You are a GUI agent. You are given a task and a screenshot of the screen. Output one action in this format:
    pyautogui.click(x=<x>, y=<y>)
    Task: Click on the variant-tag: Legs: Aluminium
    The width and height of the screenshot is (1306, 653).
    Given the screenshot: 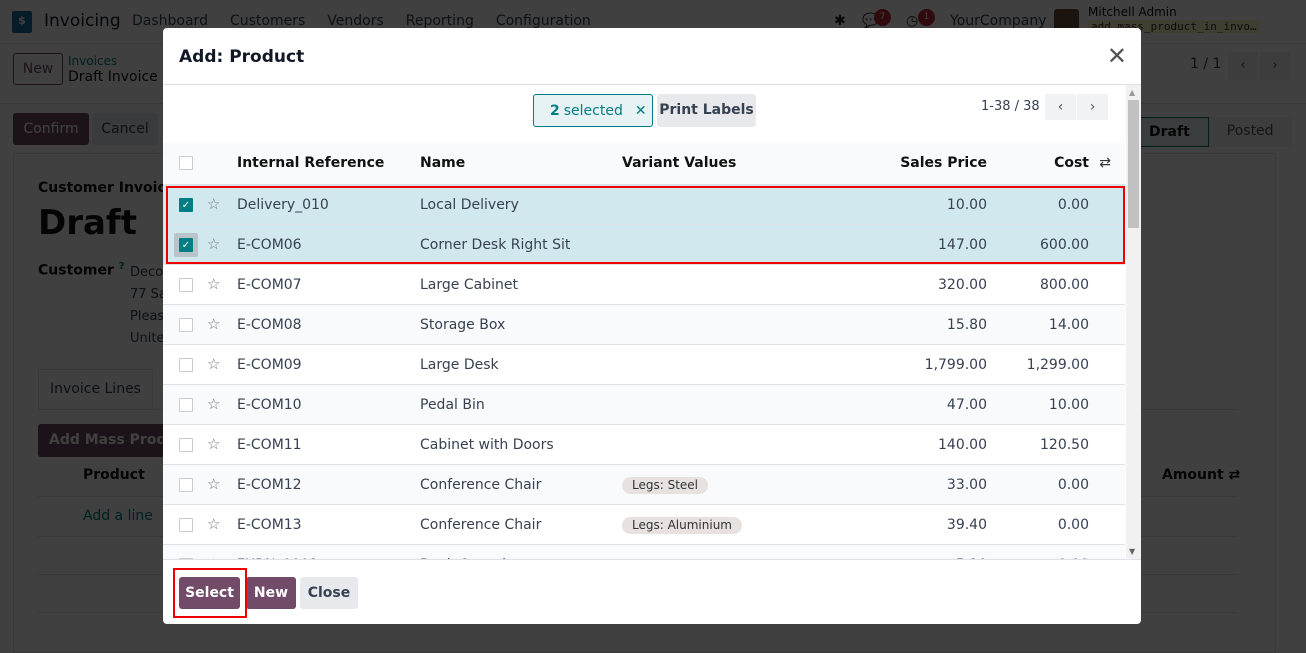 What is the action you would take?
    pyautogui.click(x=682, y=525)
    